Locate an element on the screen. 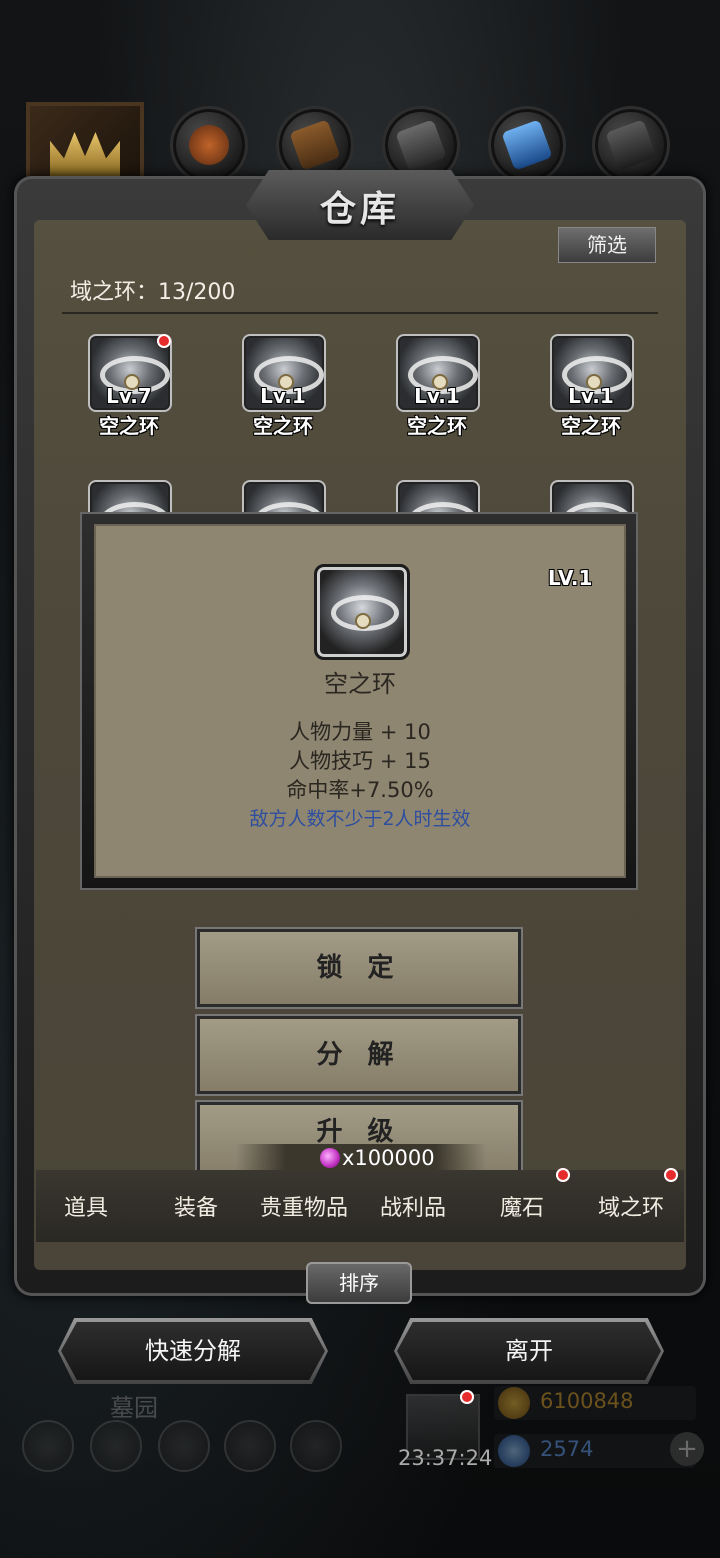 The height and width of the screenshot is (1558, 720). tab-valuables: 贵重物品 is located at coordinates (304, 1206).